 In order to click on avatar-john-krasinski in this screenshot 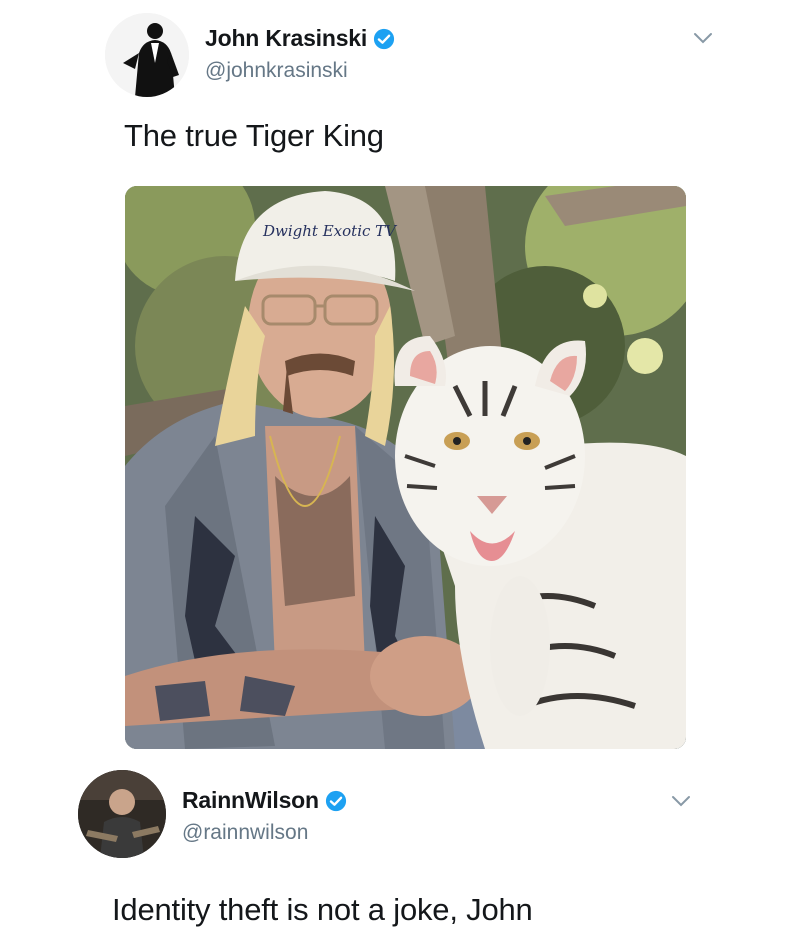, I will do `click(147, 55)`.